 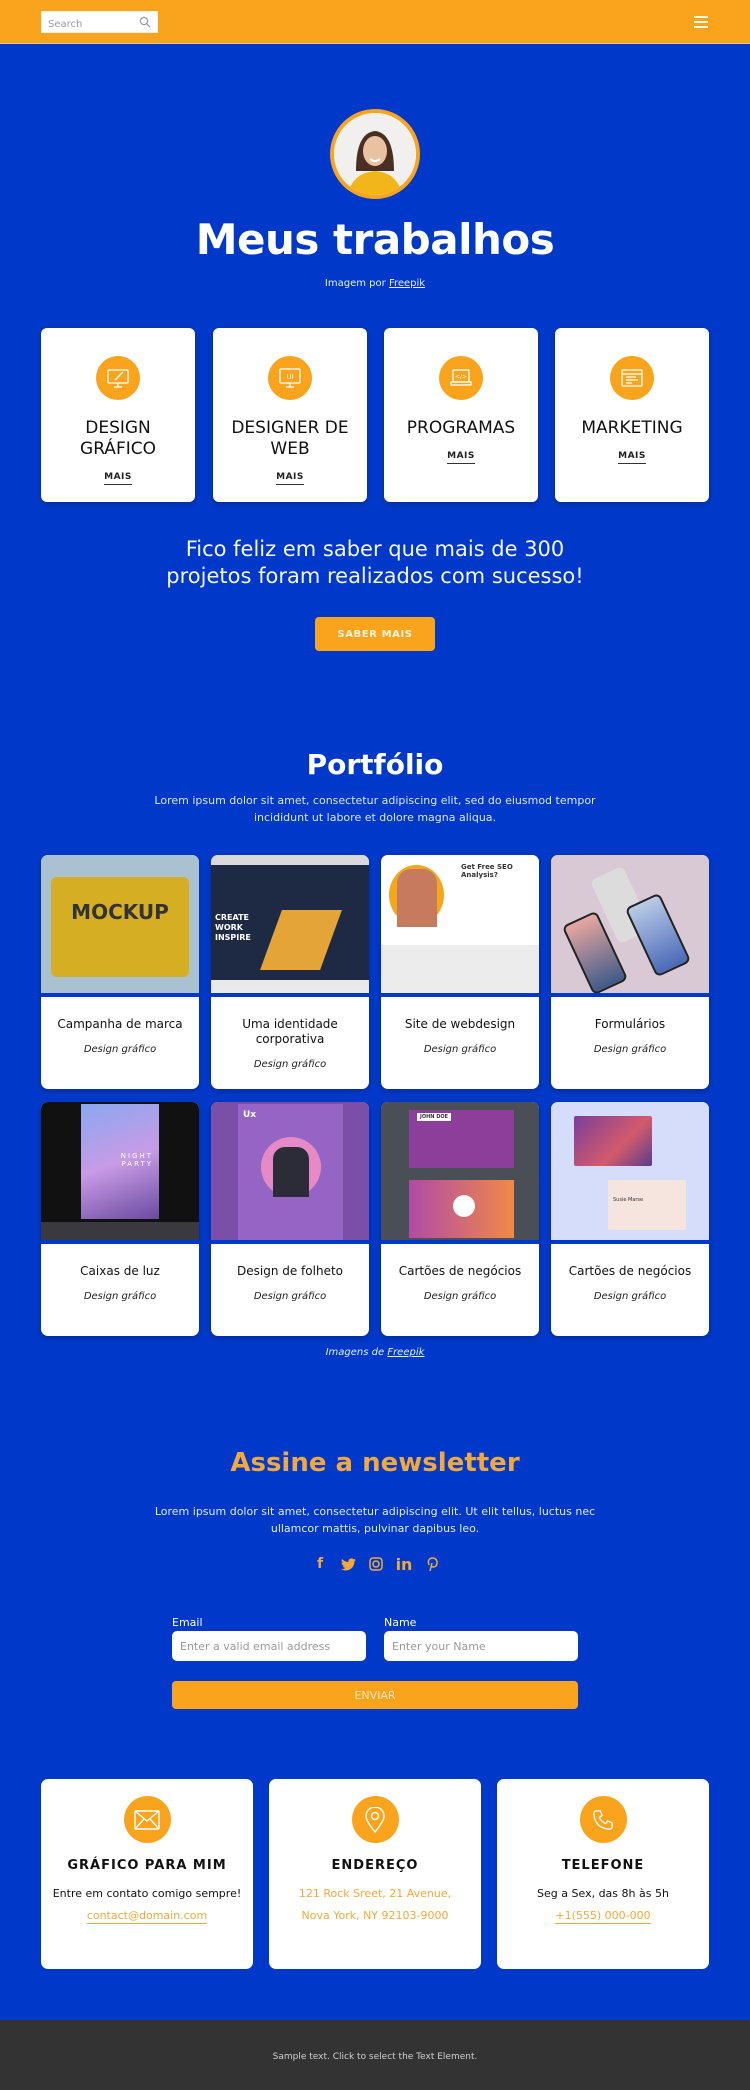 What do you see at coordinates (404, 1564) in the screenshot?
I see `linkedin-icon: in` at bounding box center [404, 1564].